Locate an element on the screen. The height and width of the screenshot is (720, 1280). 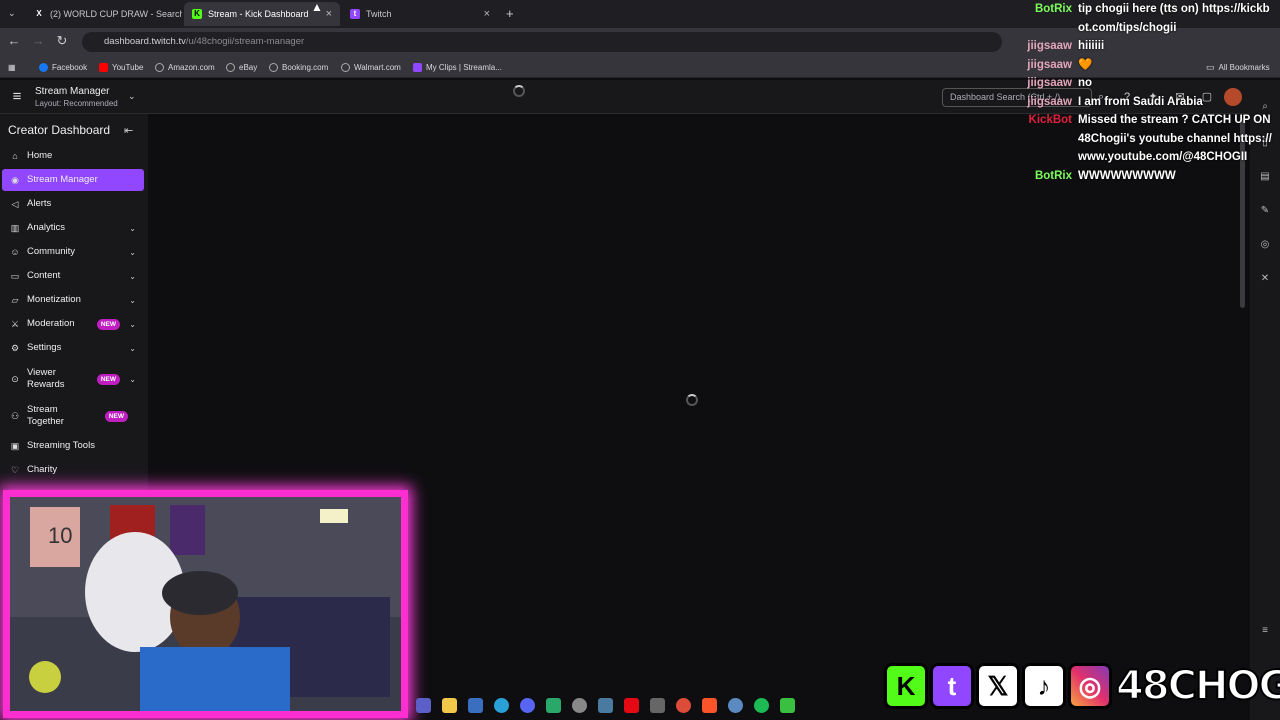
x-icon: X is located at coordinates (39, 13).